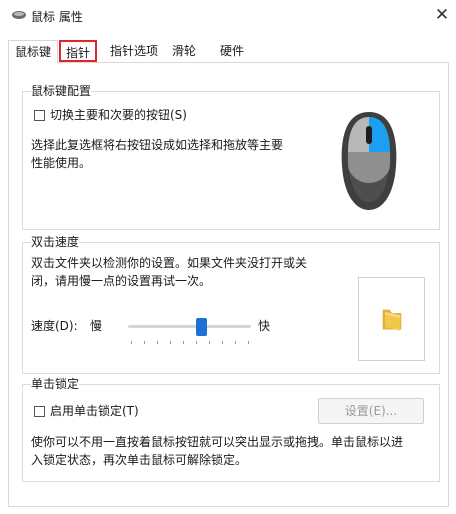 Image resolution: width=456 pixels, height=514 pixels. Describe the element at coordinates (96, 326) in the screenshot. I see `slow-label: 慢` at that location.